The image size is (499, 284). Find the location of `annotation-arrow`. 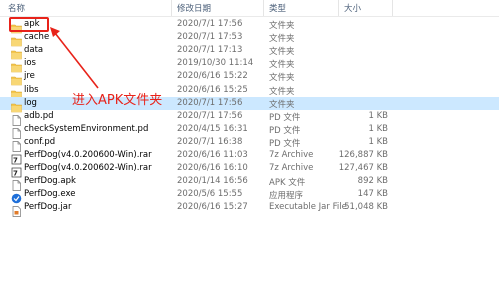

annotation-arrow is located at coordinates (74, 58).